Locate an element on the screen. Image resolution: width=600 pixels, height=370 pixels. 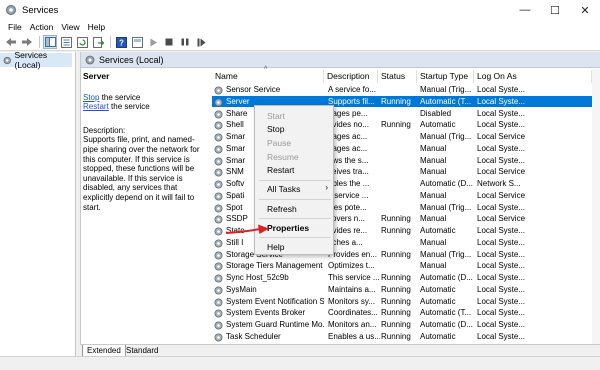
cell-startup-type: Disabled is located at coordinates (436, 113).